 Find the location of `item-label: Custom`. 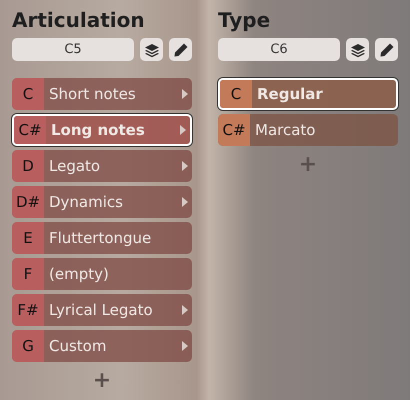

item-label: Custom is located at coordinates (78, 346).